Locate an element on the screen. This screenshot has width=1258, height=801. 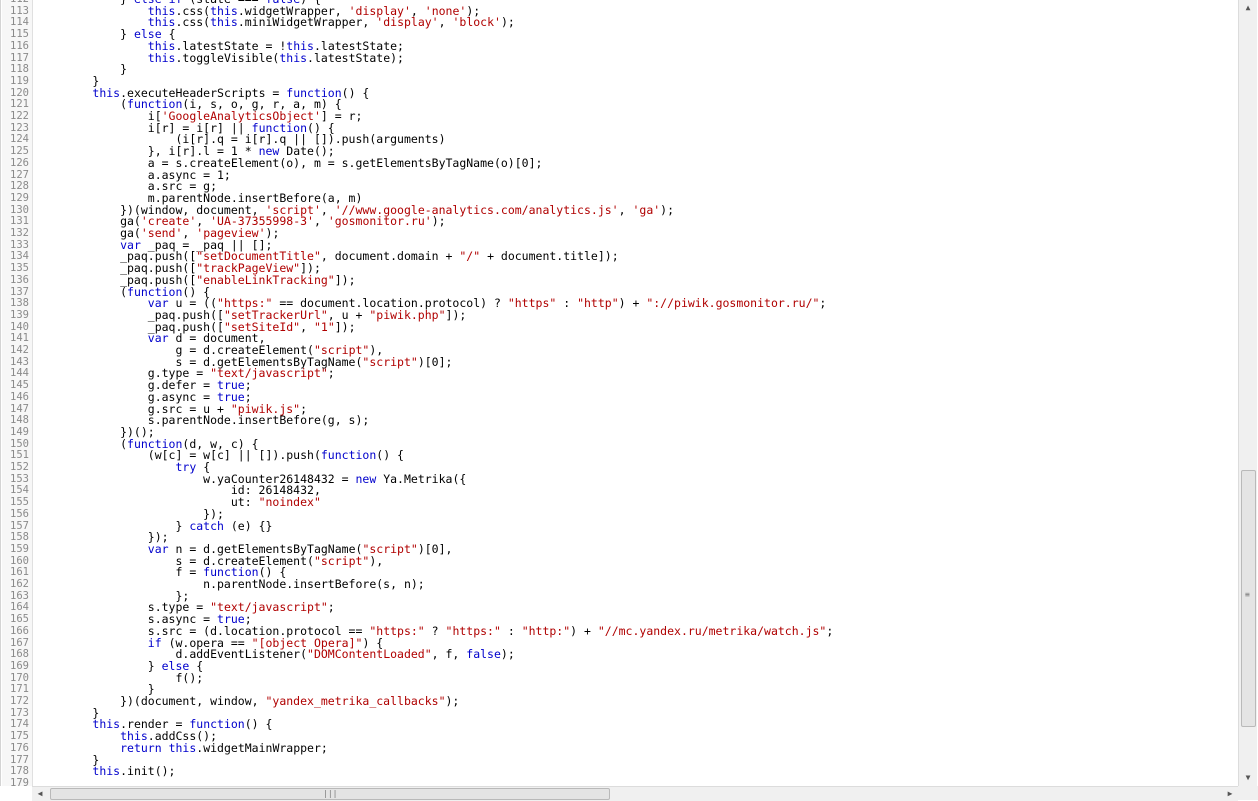
line-number: 124 is located at coordinates (19, 139).